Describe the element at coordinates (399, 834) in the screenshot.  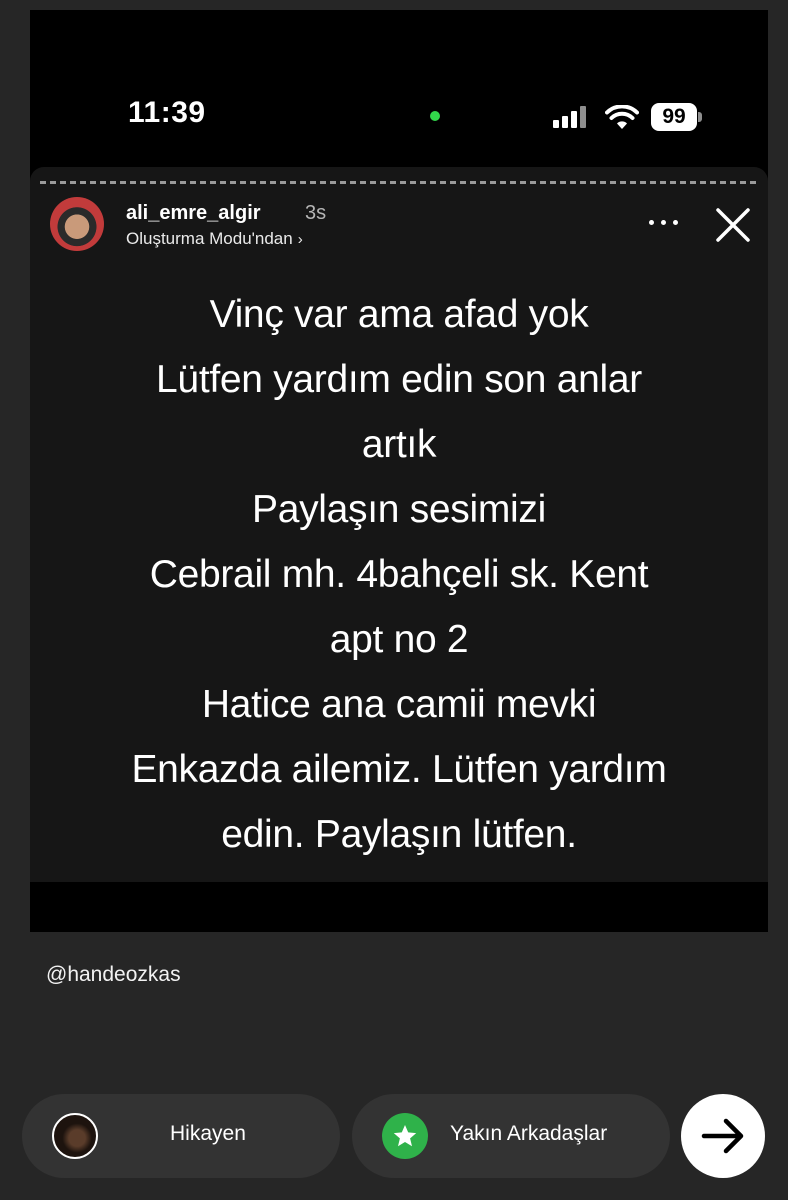
I see `story-text-line: edin. Paylaşın lütfen.` at that location.